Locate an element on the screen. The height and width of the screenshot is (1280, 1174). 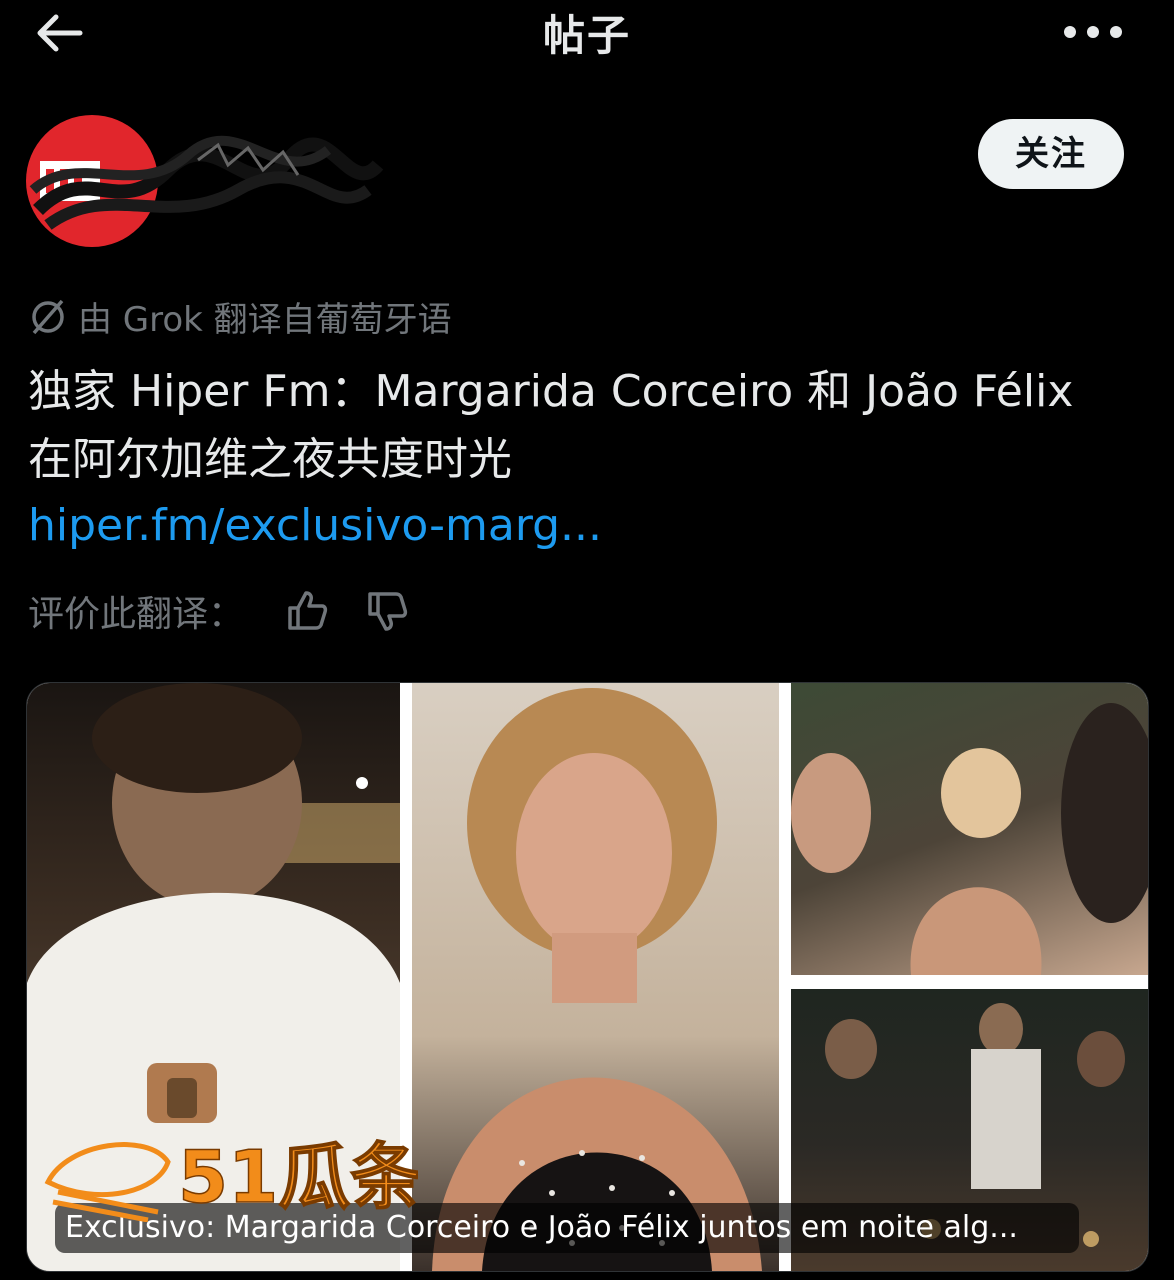
rate-translation-row: 评价此翻译： is located at coordinates (219, 611).